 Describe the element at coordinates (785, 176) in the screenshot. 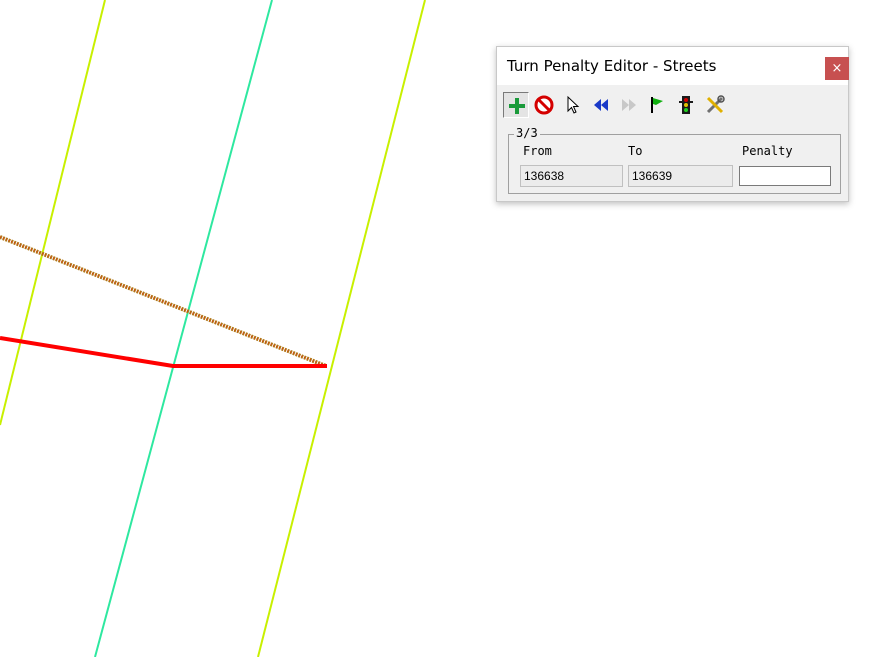

I see `penalty-input` at that location.